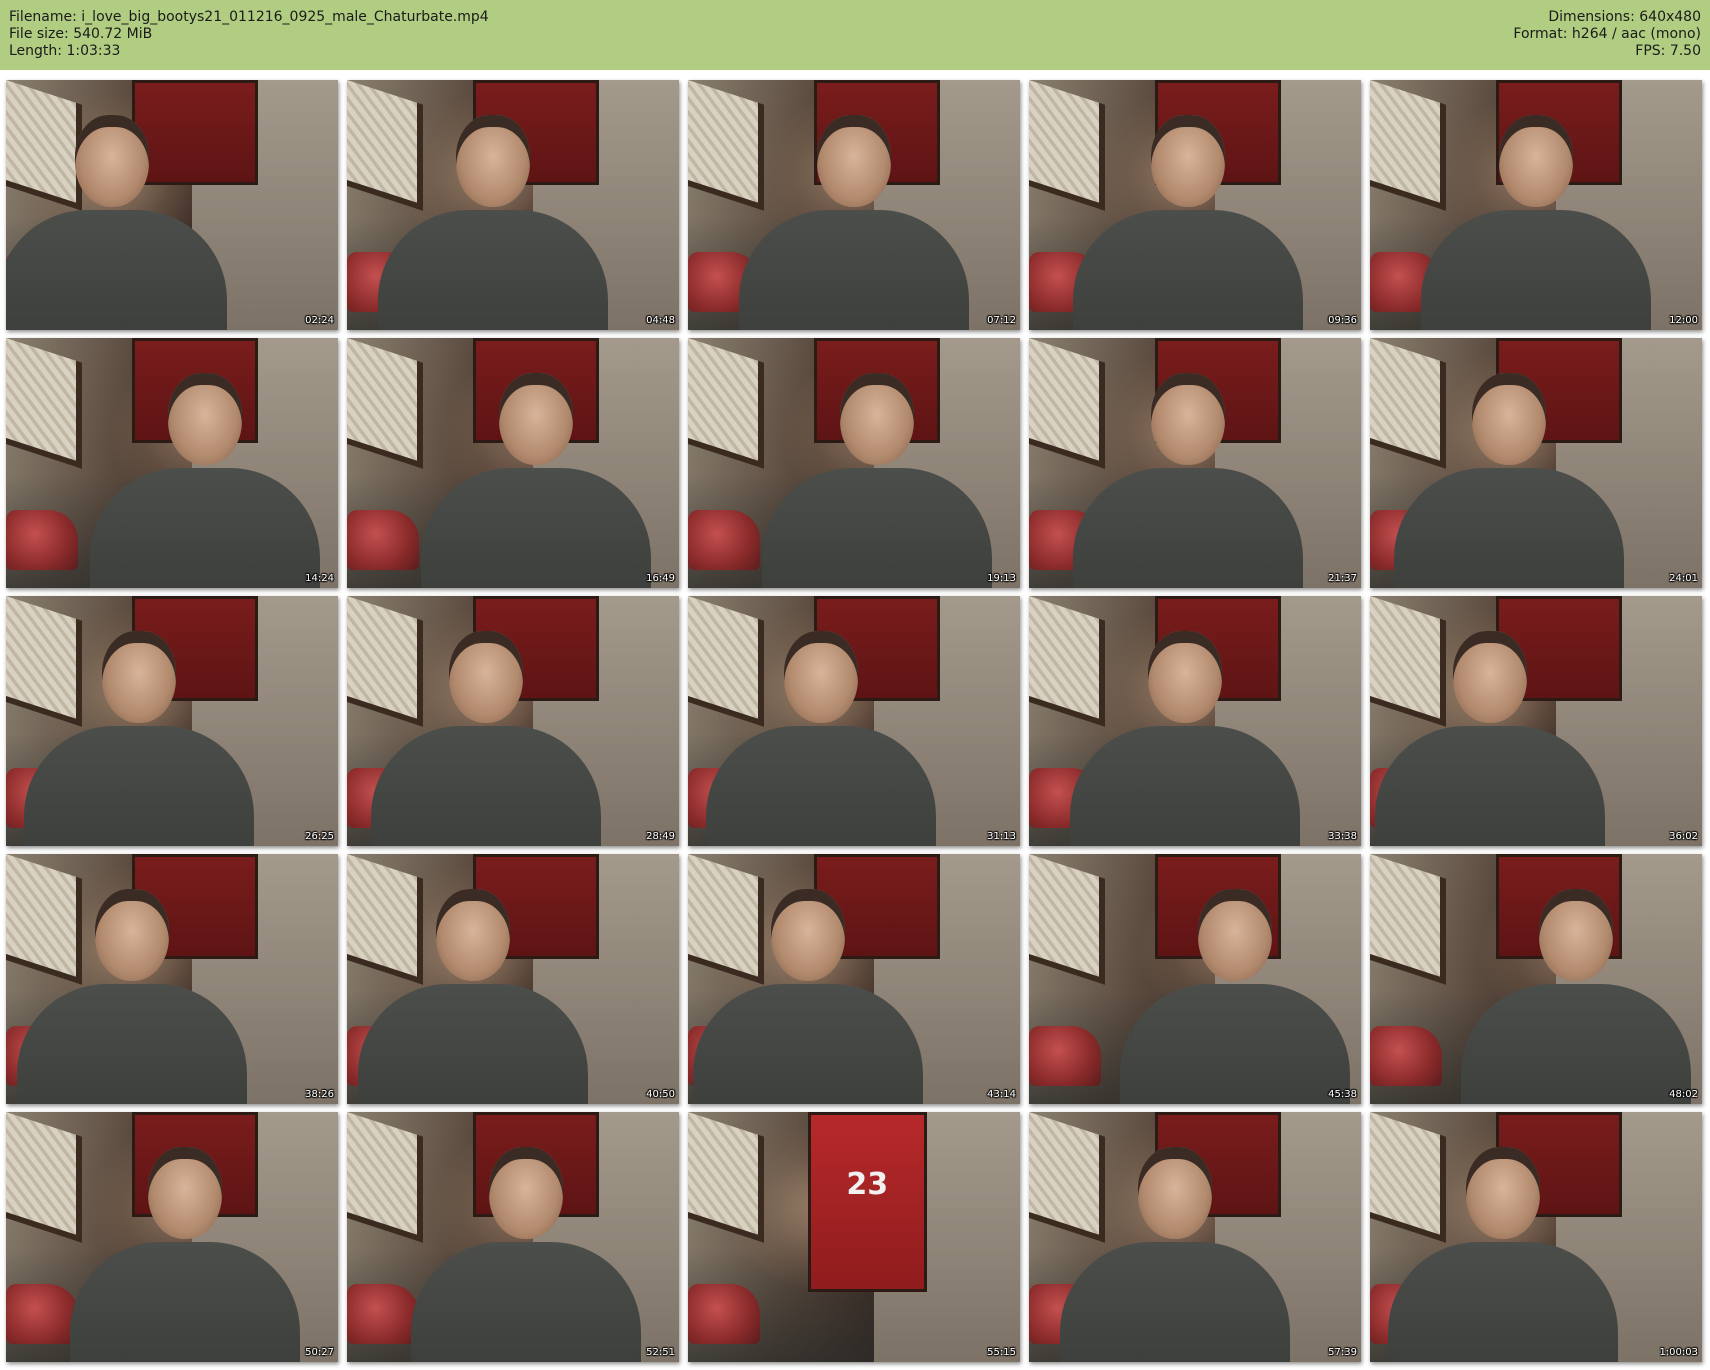 The image size is (1710, 1370). I want to click on thumbnail-25: 1:00:03, so click(1536, 1237).